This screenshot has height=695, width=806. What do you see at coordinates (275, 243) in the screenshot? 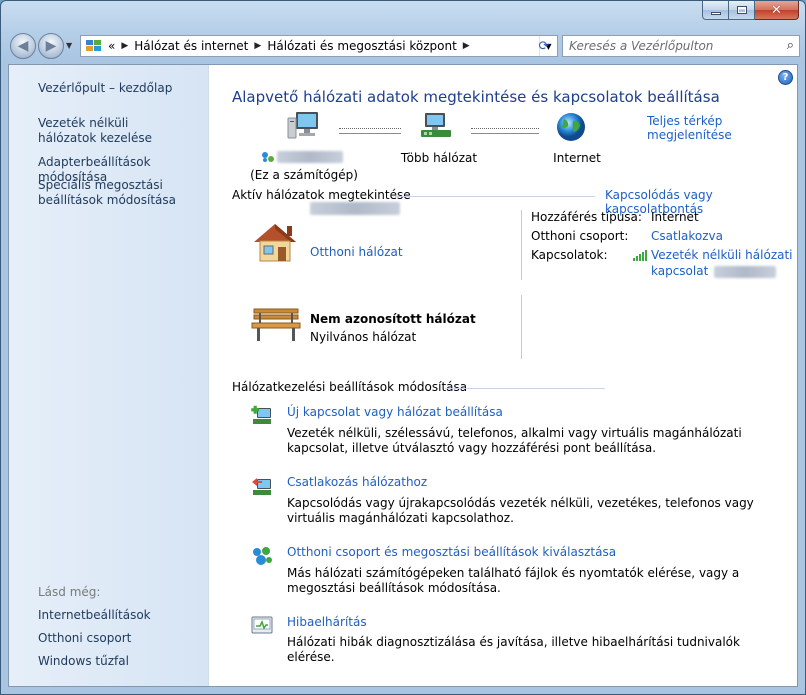
I see `home-network-icon` at bounding box center [275, 243].